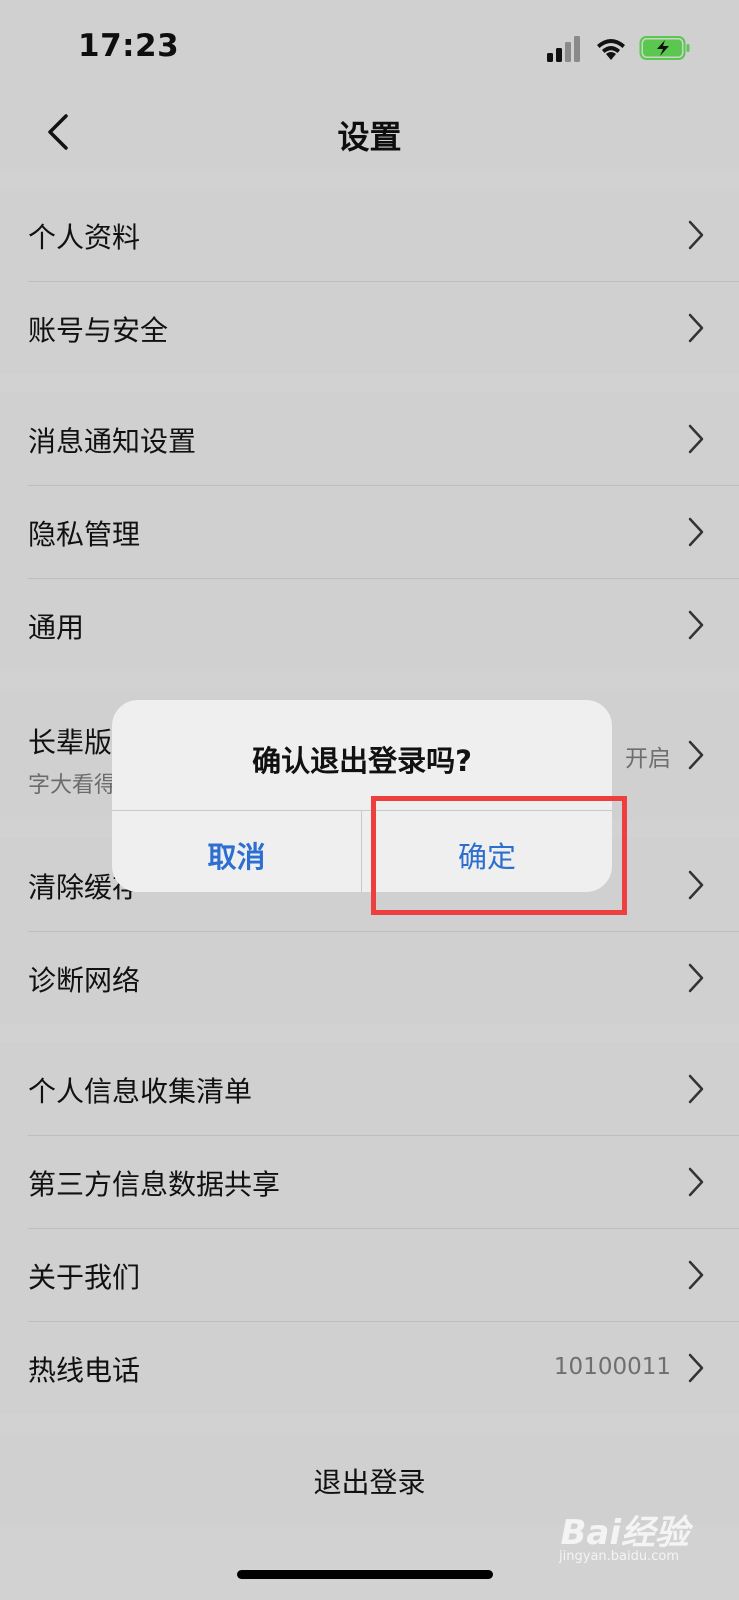  Describe the element at coordinates (84, 1370) in the screenshot. I see `row-label: 热线电话` at that location.